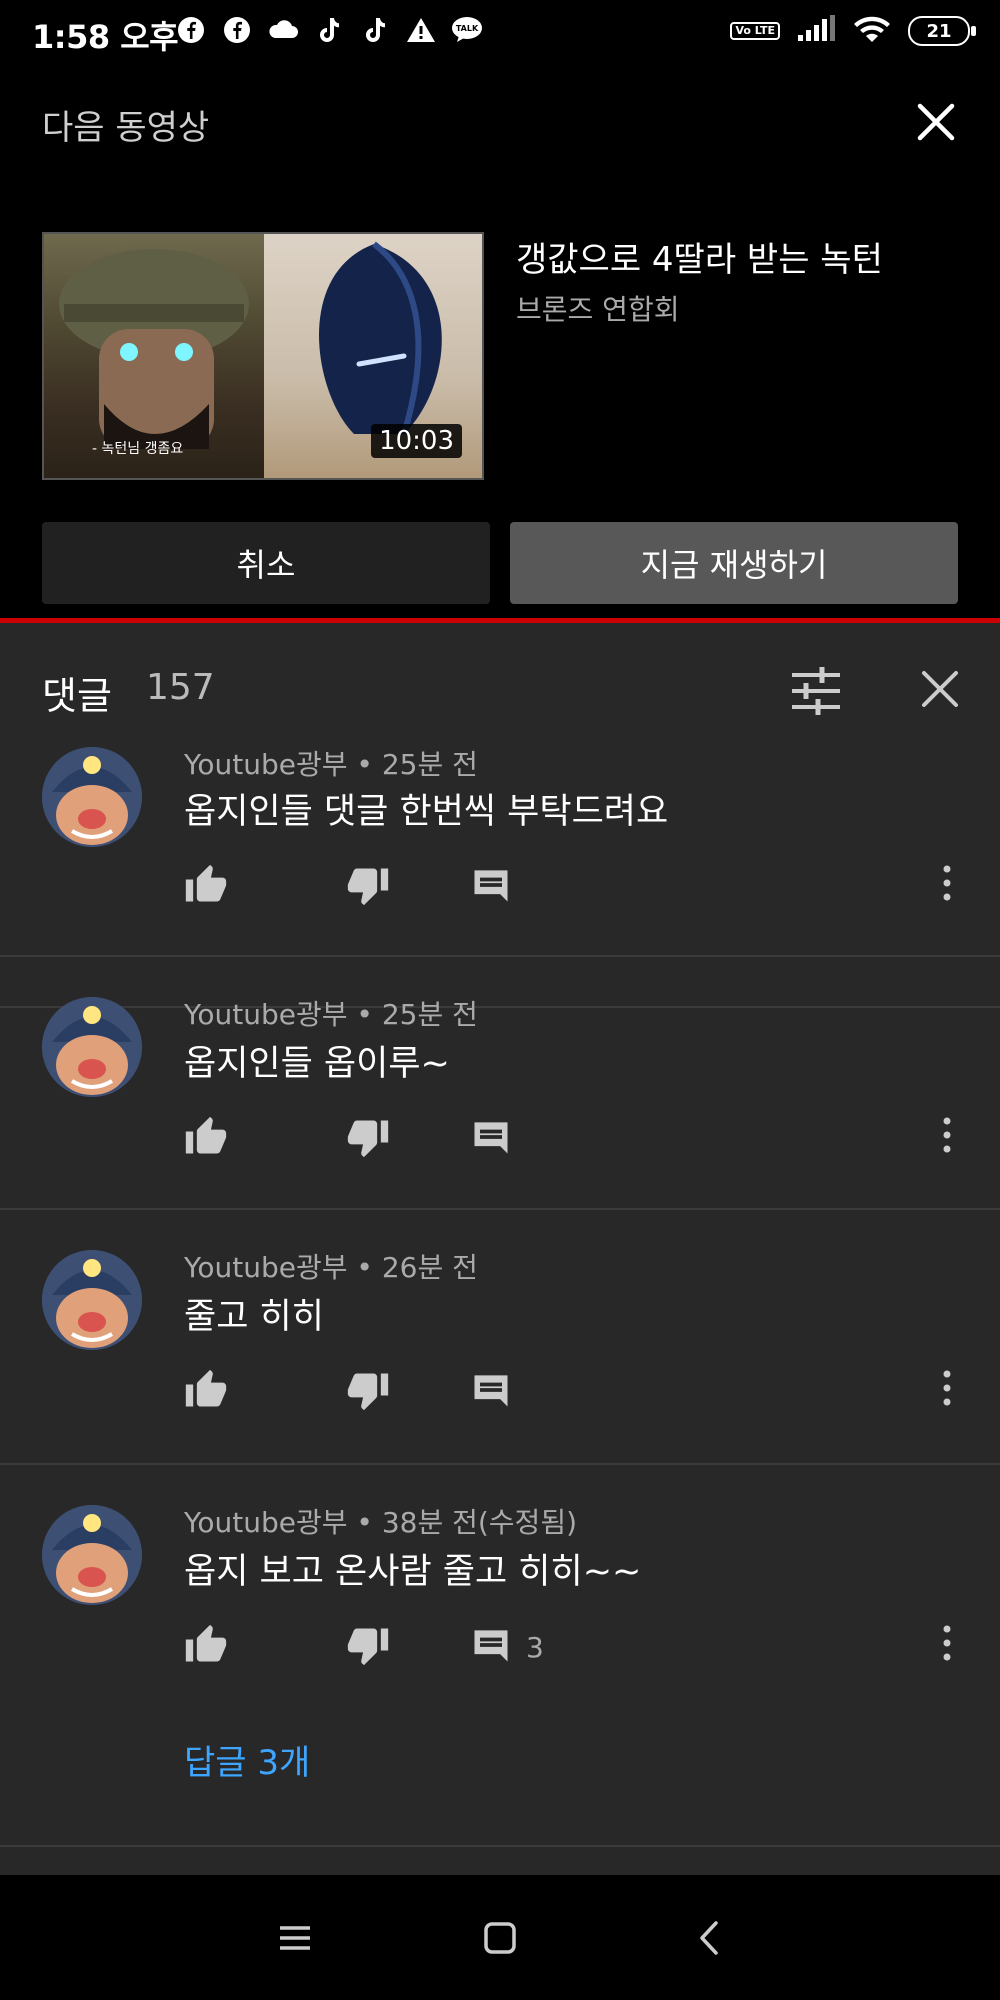  I want to click on talk-icon: TALK, so click(467, 30).